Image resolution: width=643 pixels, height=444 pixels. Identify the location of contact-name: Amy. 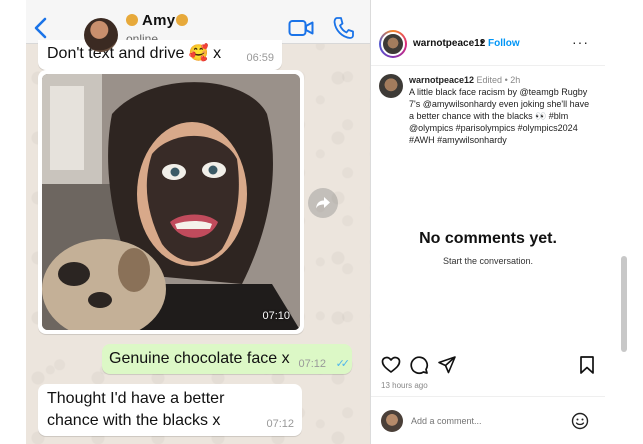
(158, 20).